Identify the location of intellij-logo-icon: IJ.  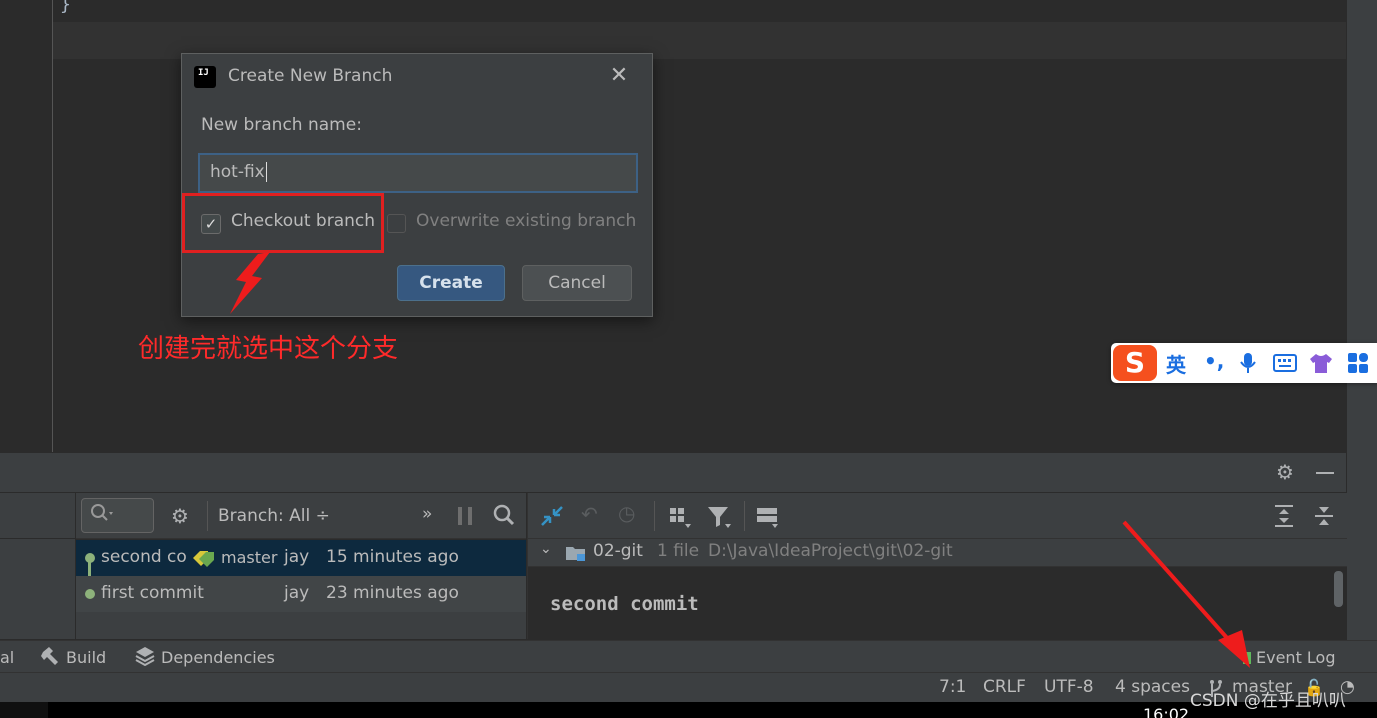
(205, 77).